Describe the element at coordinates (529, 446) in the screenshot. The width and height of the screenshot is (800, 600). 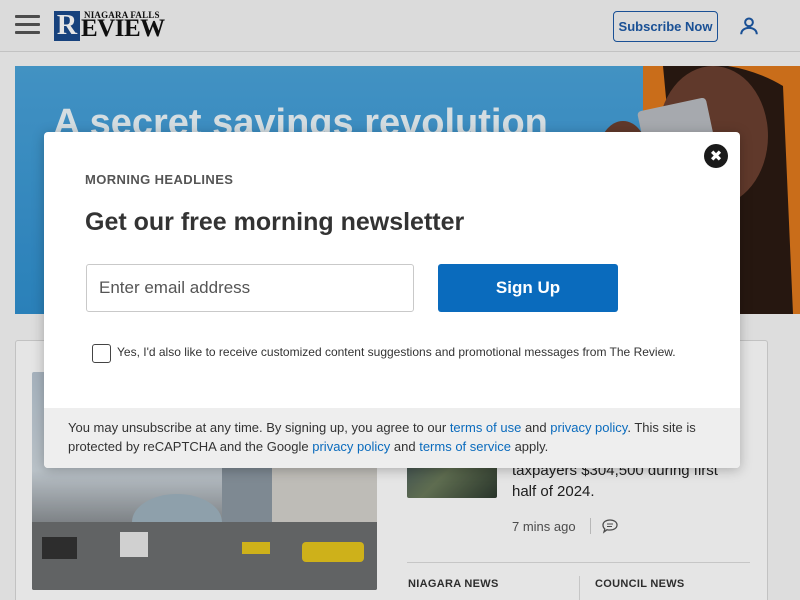
I see `legal-text-5: apply.` at that location.